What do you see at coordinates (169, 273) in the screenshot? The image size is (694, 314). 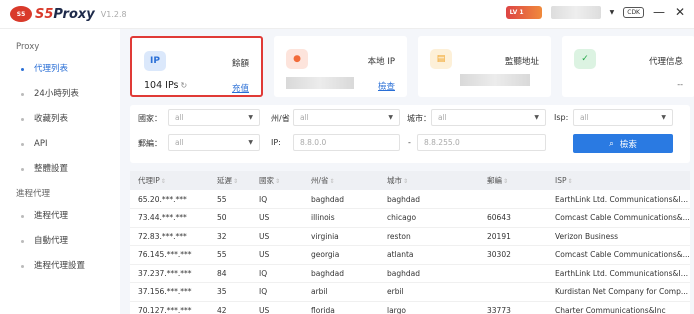 I see `cell-ip: 37.237.***.***` at bounding box center [169, 273].